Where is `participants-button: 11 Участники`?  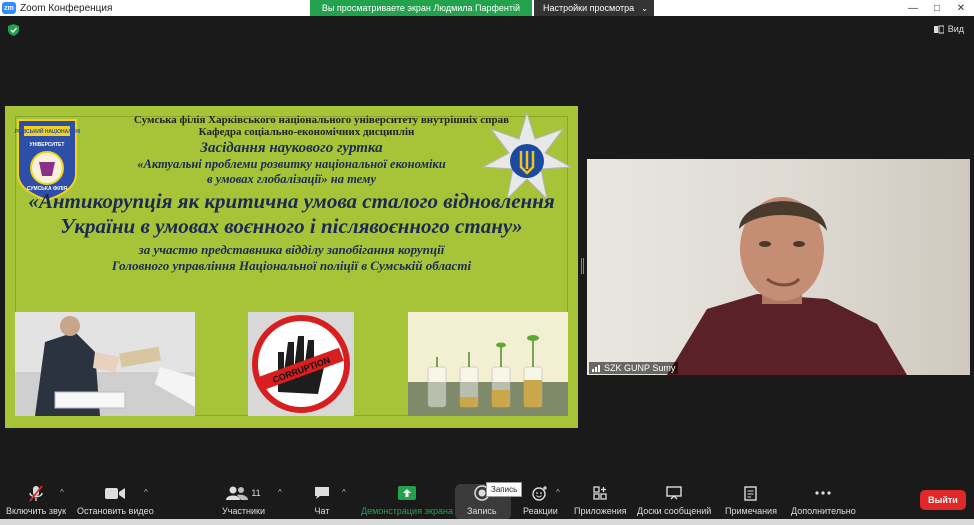 participants-button: 11 Участники is located at coordinates (243, 500).